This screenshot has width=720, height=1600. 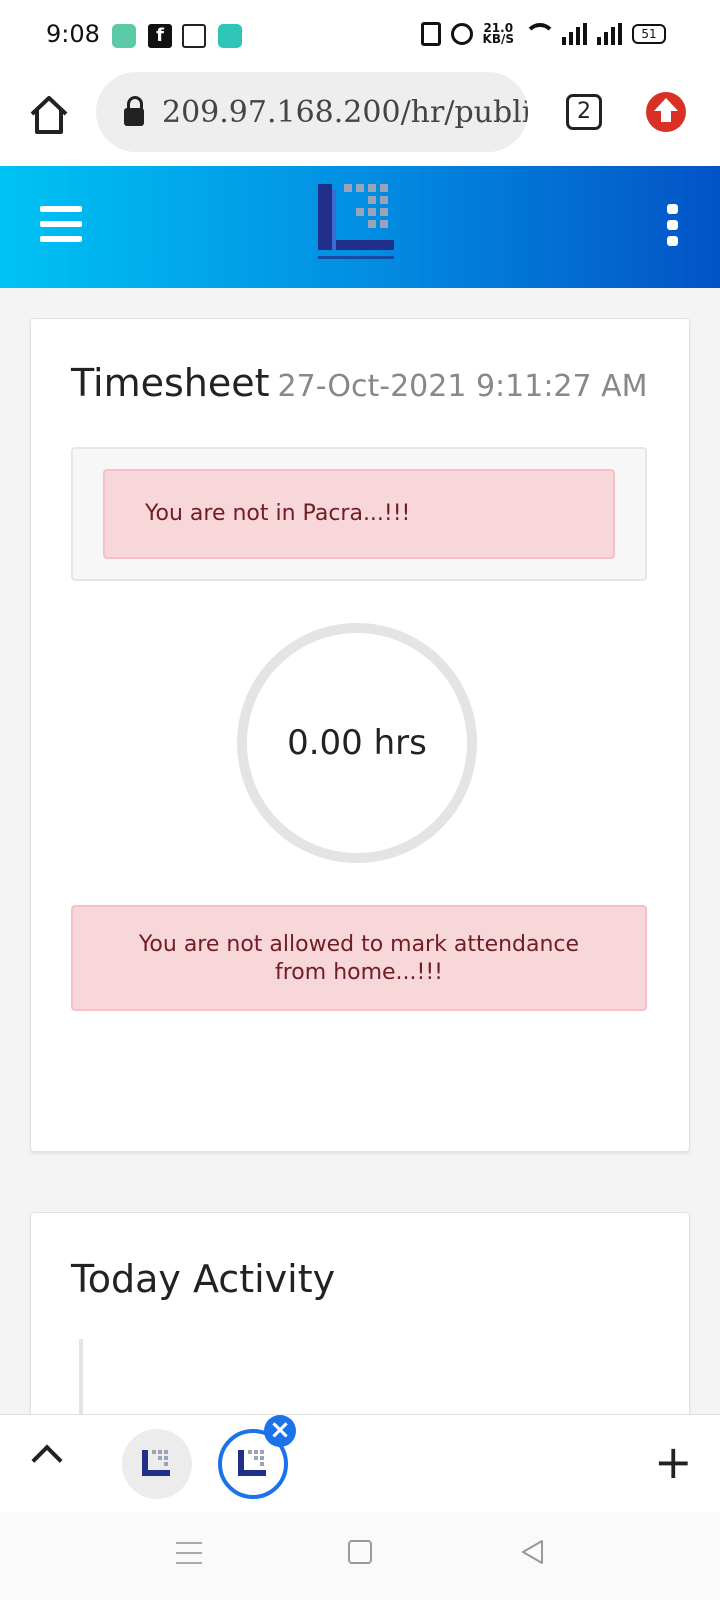 I want to click on tab-thumbnail, so click(x=157, y=1464).